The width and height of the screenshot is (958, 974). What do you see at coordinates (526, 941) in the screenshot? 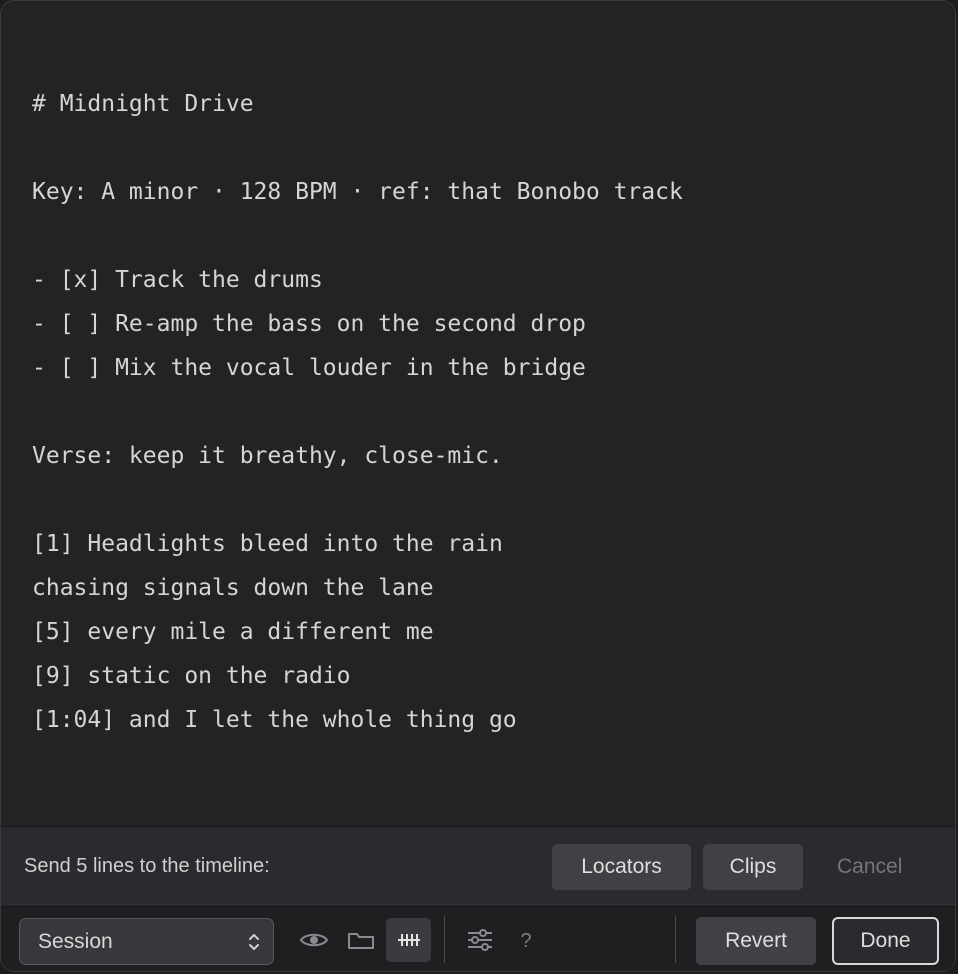
I see `help-icon: ?` at bounding box center [526, 941].